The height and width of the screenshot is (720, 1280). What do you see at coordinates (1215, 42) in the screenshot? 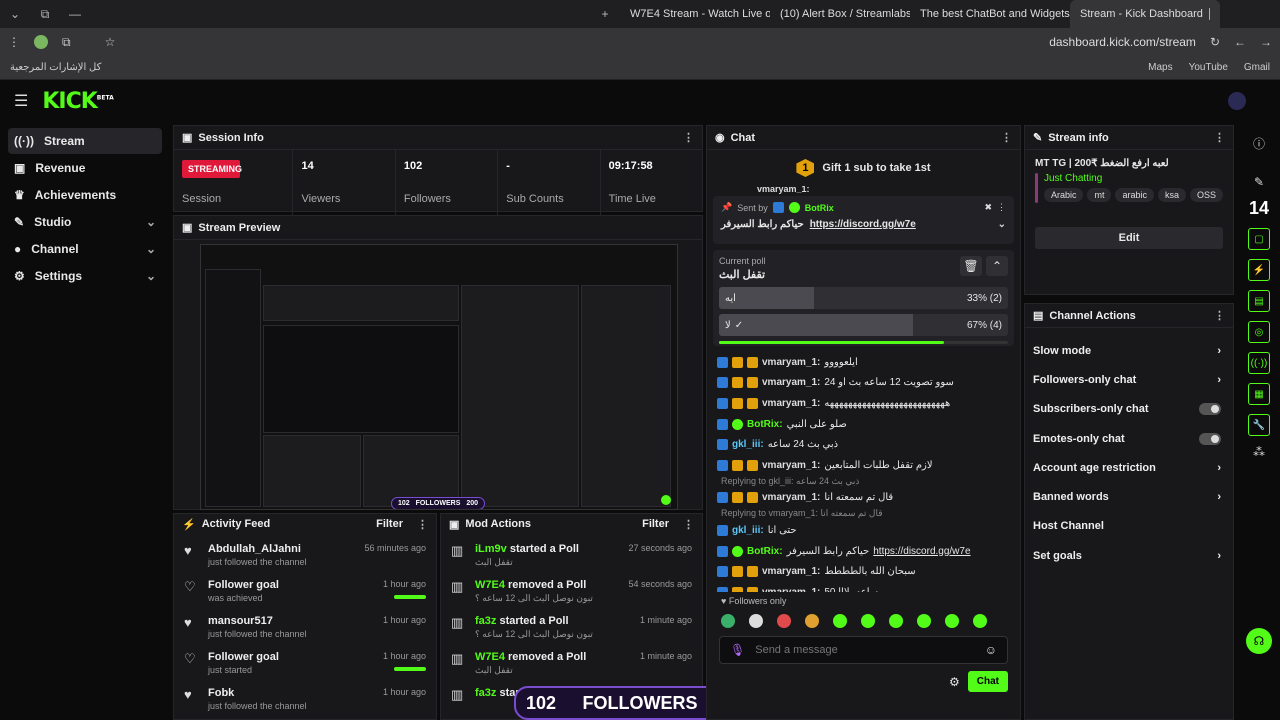
I see `reload-icon: ↻` at bounding box center [1215, 42].